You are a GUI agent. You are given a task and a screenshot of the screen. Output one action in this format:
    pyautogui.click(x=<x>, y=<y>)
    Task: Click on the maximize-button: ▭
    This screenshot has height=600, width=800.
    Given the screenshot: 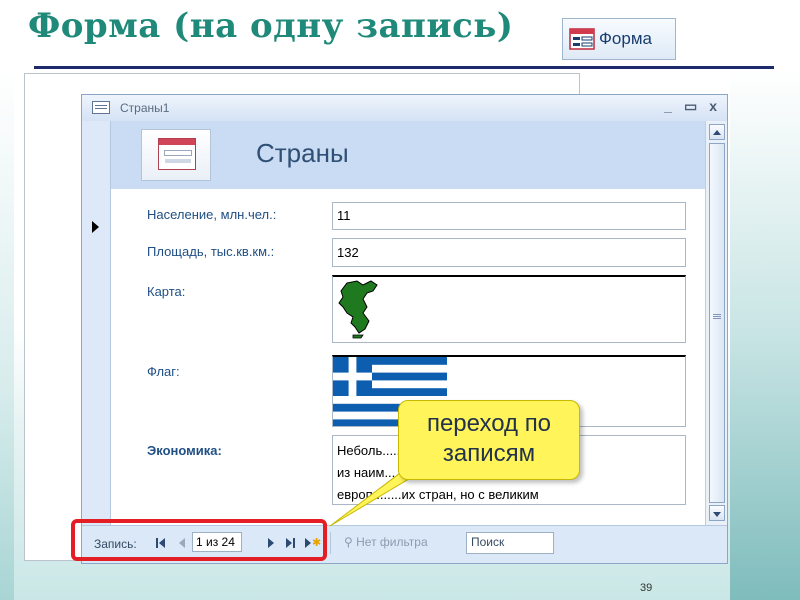 What is the action you would take?
    pyautogui.click(x=690, y=106)
    